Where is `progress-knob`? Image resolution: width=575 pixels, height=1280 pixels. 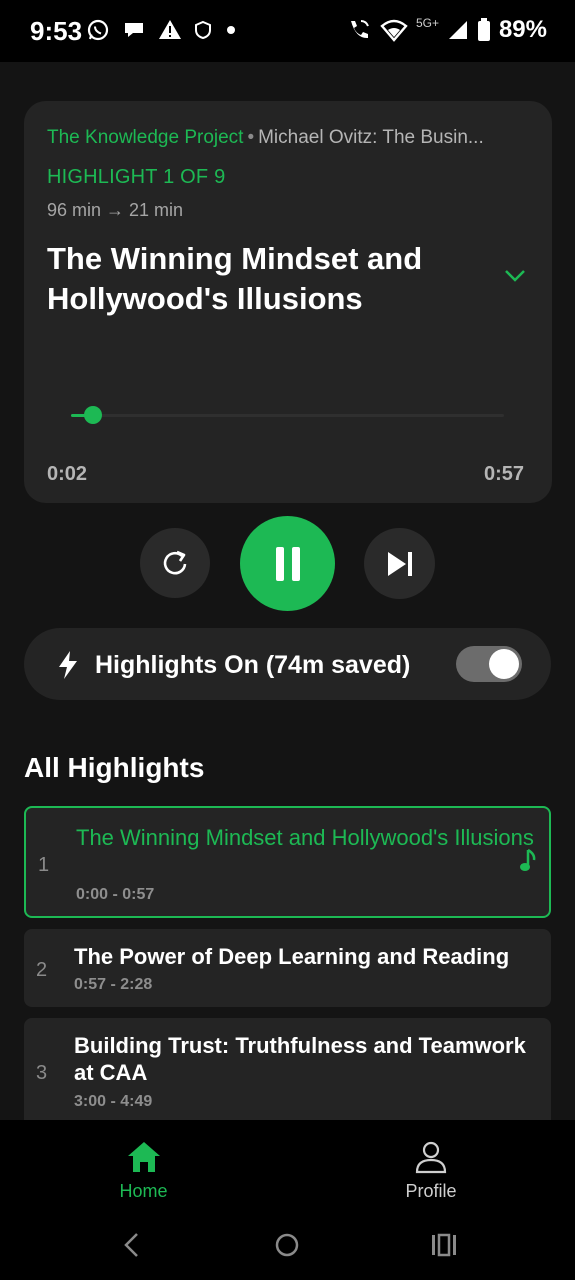 progress-knob is located at coordinates (92, 415).